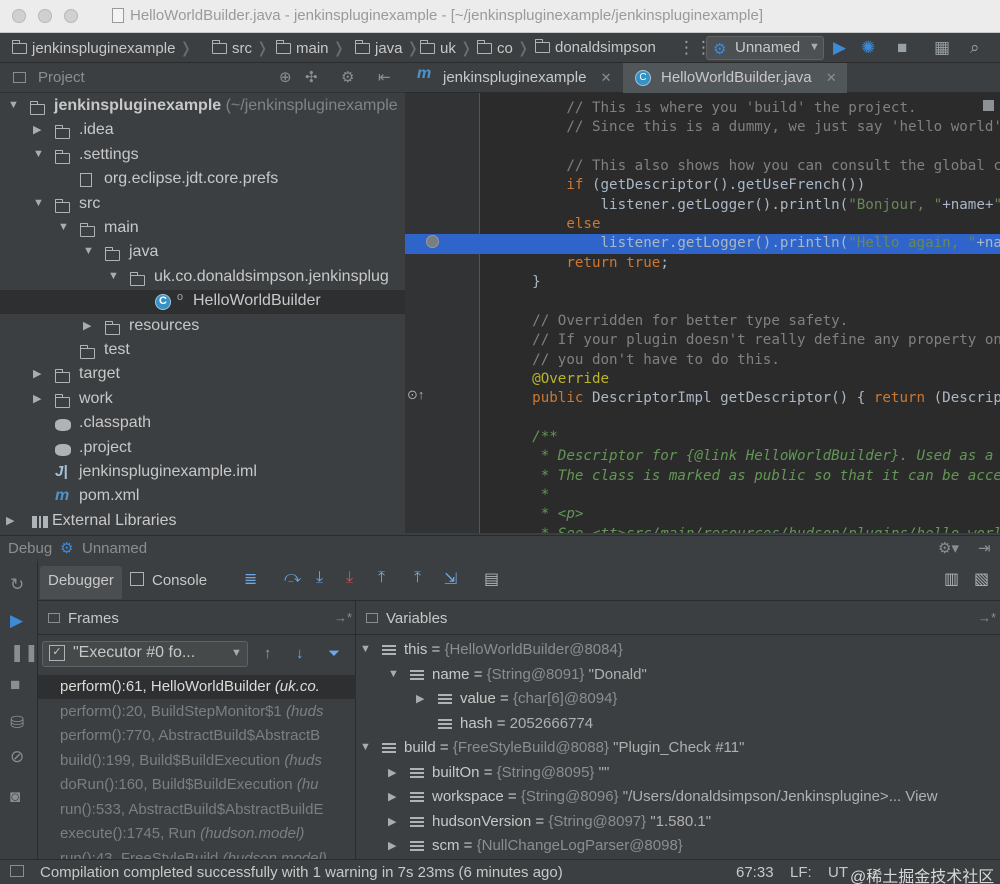 The height and width of the screenshot is (884, 1000). Describe the element at coordinates (902, 48) in the screenshot. I see `stop-icon: ■` at that location.